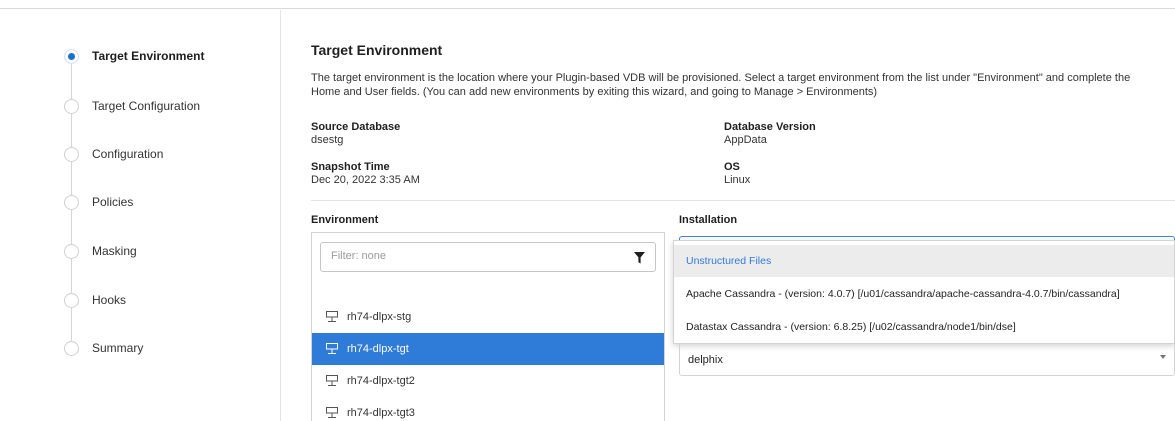  What do you see at coordinates (365, 180) in the screenshot?
I see `snapshot-time-value: Dec 20, 2022 3:35 AM` at bounding box center [365, 180].